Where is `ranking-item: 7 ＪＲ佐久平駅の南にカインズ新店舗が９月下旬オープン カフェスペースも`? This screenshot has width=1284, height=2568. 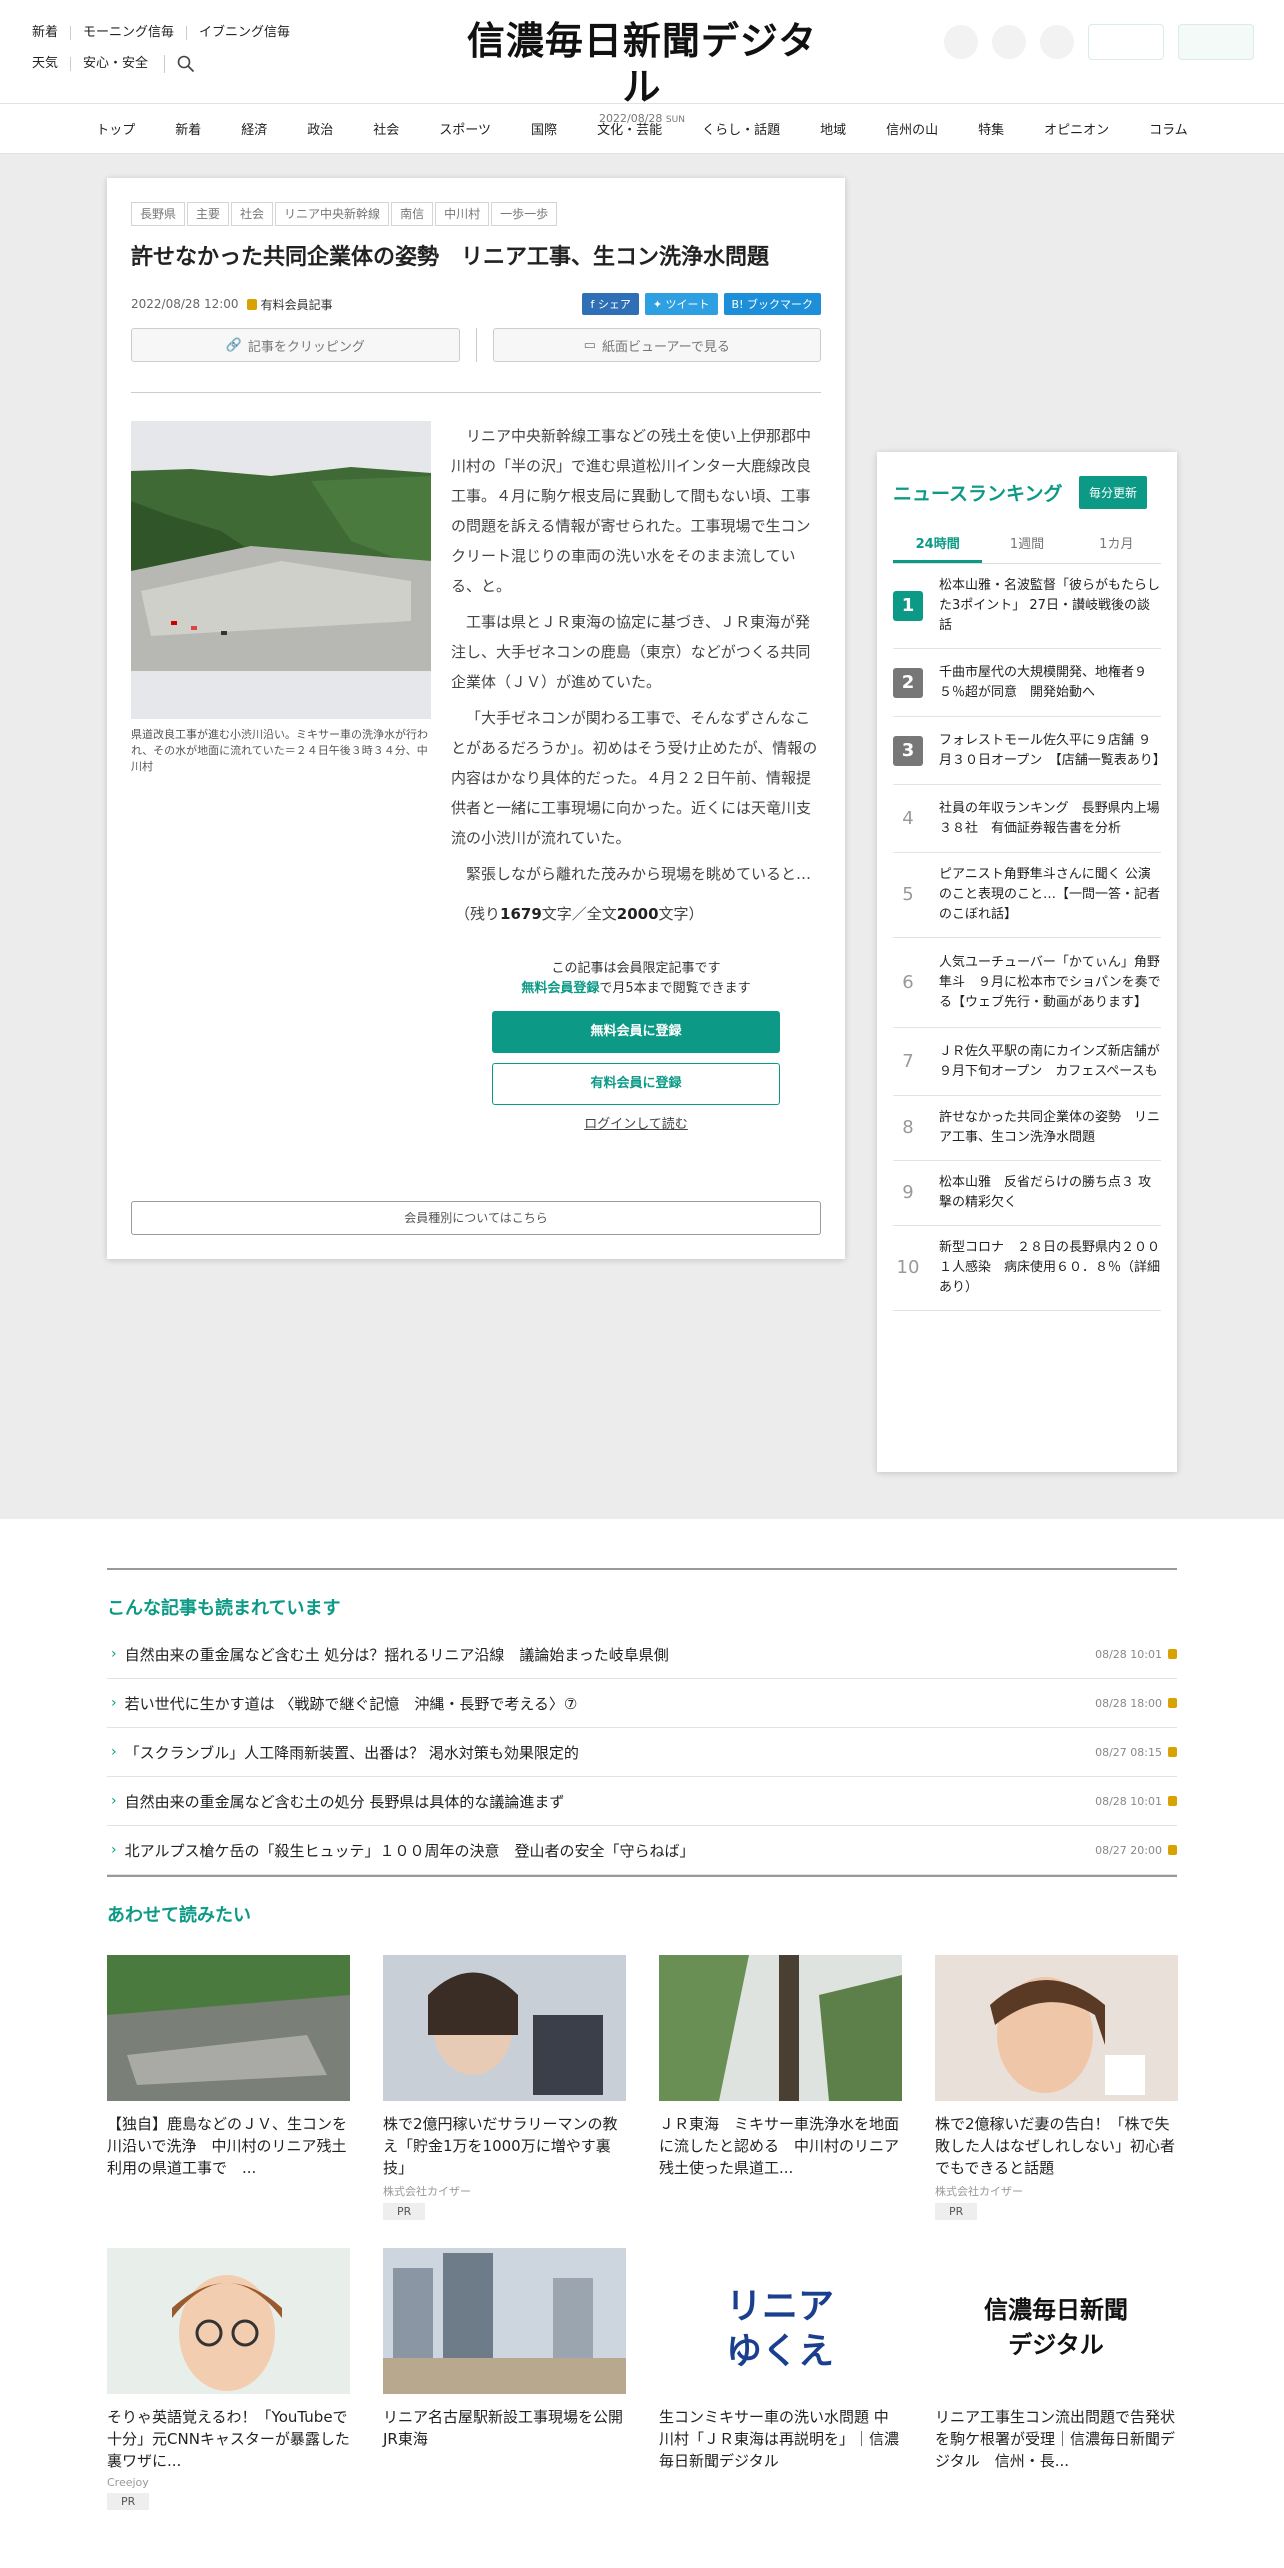 ranking-item: 7 ＪＲ佐久平駅の南にカインズ新店舗が９月下旬オープン カフェスペースも is located at coordinates (1027, 1062).